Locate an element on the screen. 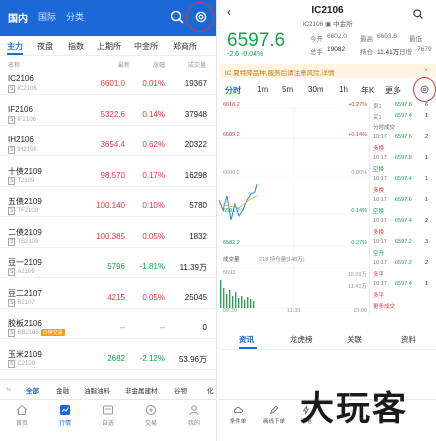 This screenshot has width=436, height=441. subtab-main: 主力 is located at coordinates (15, 46).